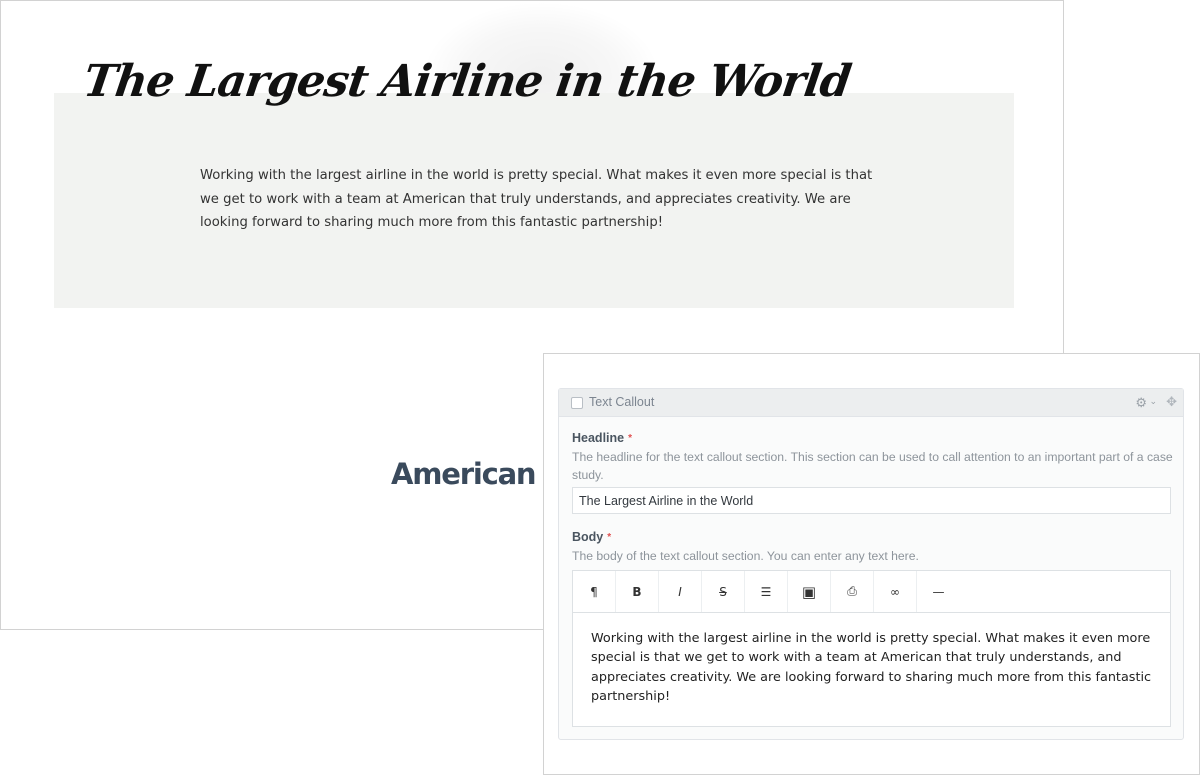 The image size is (1200, 775). What do you see at coordinates (622, 402) in the screenshot?
I see `module-title: Text Callout` at bounding box center [622, 402].